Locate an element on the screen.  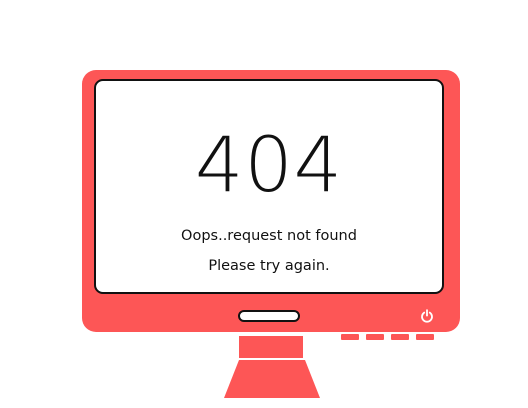
monitor-ports is located at coordinates (387, 337).